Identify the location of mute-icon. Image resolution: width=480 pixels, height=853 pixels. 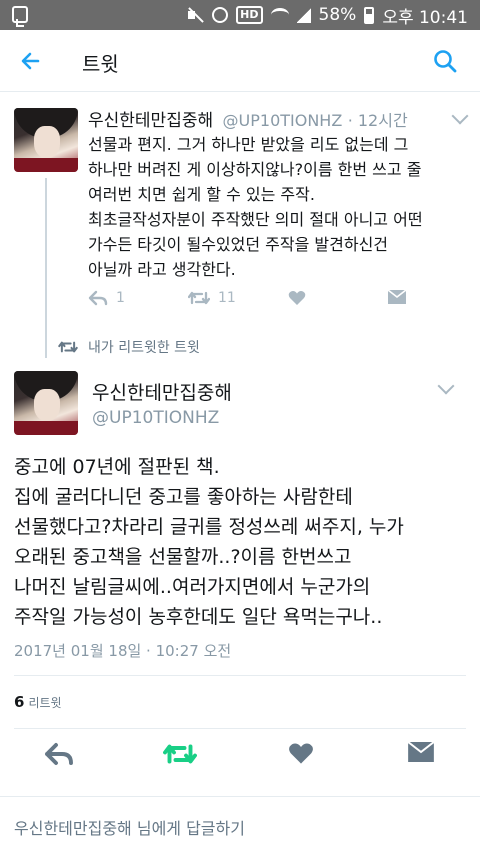
(195, 15).